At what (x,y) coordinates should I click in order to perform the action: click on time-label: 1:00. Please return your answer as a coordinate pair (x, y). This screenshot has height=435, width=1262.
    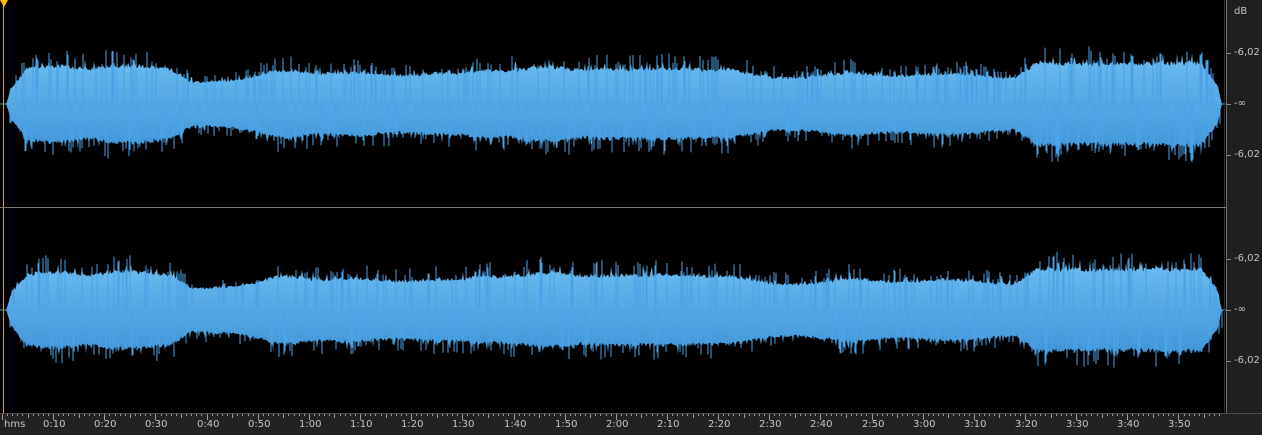
    Looking at the image, I should click on (310, 424).